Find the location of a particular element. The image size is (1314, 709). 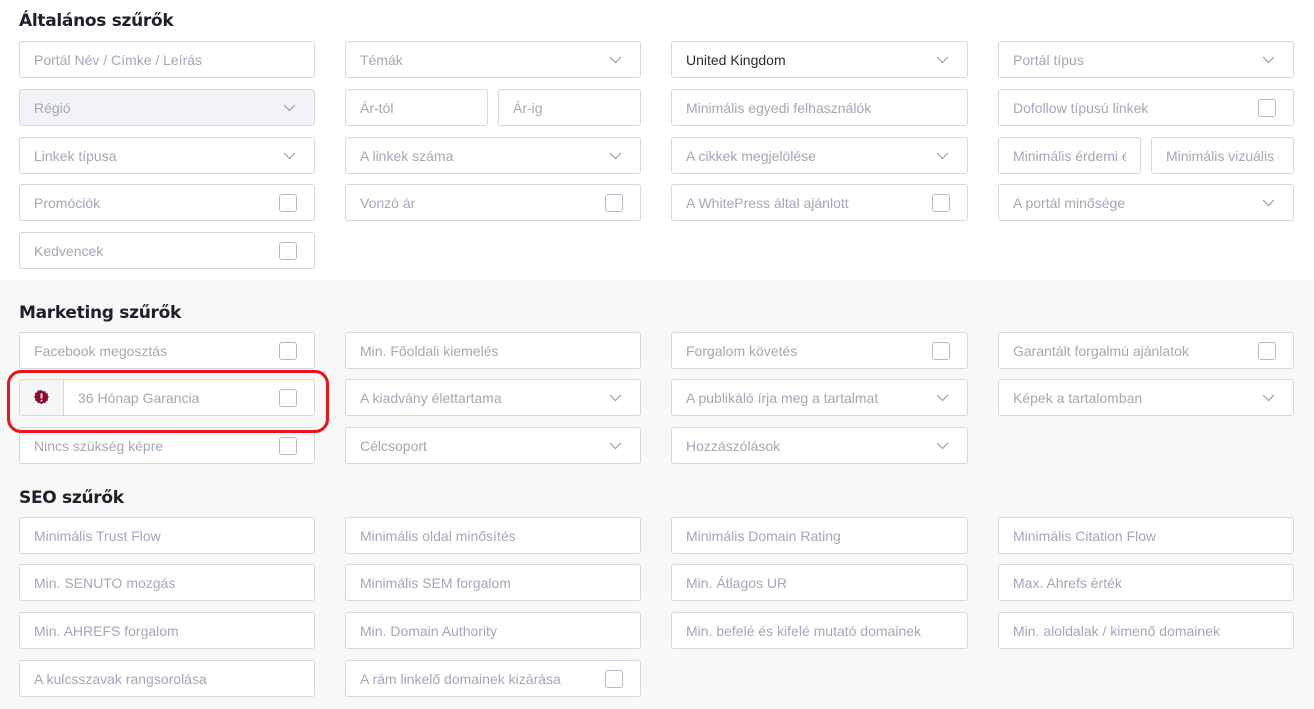

link-count-select: A linkek száma is located at coordinates (493, 155).